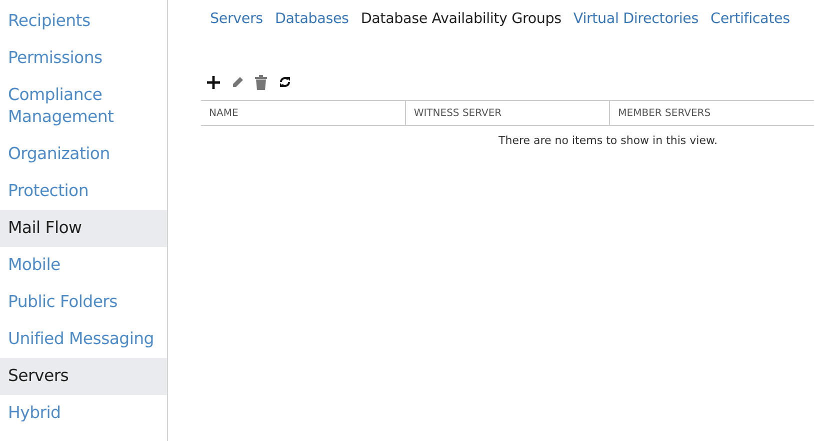  I want to click on empty-message: There are no items to show in this view., so click(608, 140).